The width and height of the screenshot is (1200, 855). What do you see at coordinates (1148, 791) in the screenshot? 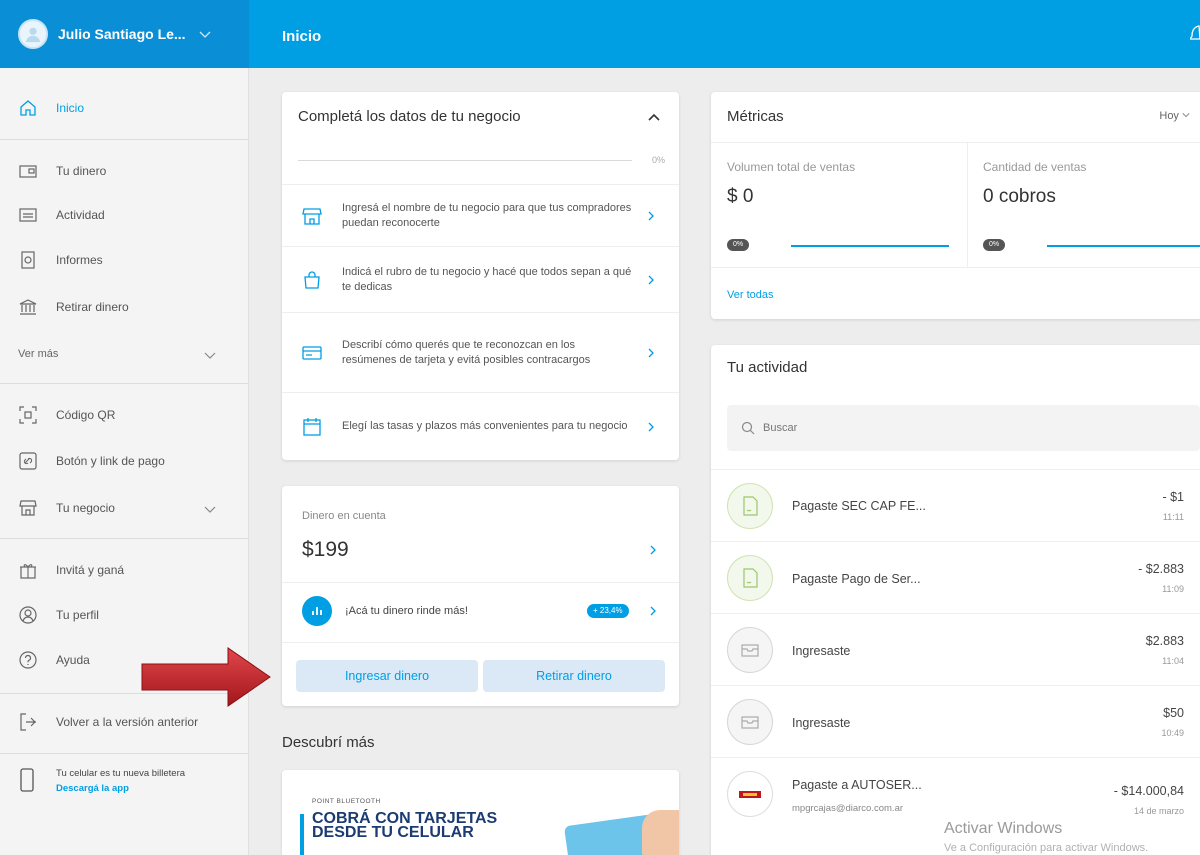
I see `activity-amount: - $14.000,84` at bounding box center [1148, 791].